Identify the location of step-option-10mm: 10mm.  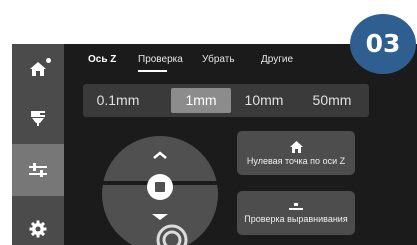
(264, 100).